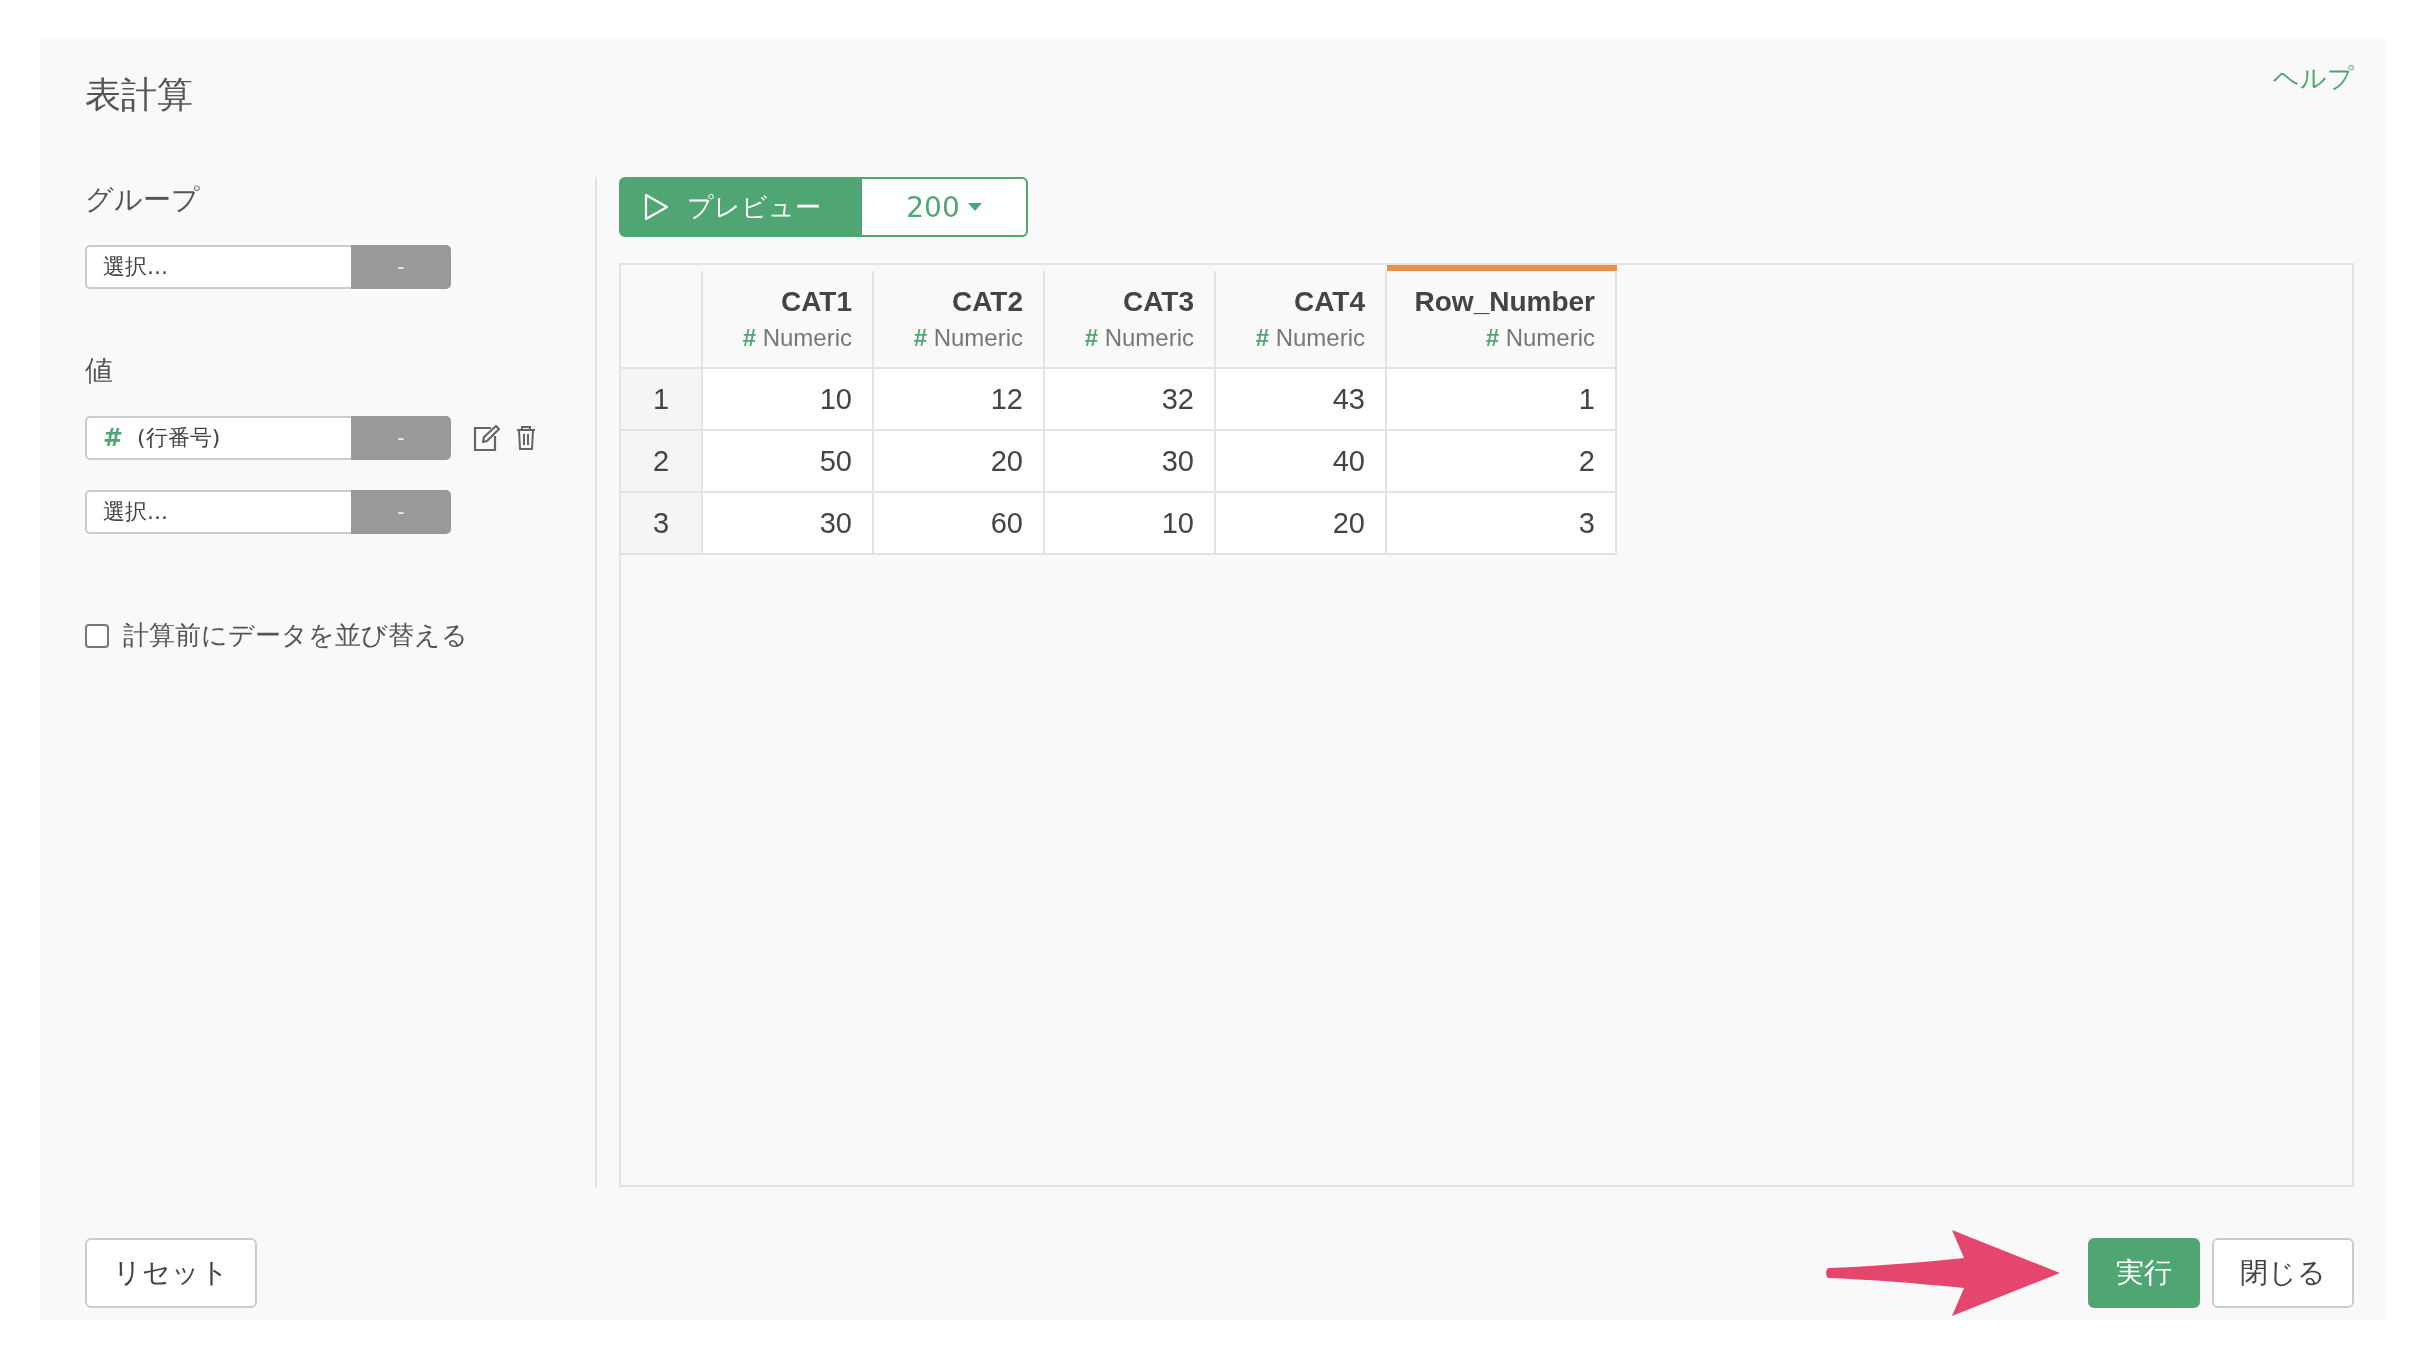 The width and height of the screenshot is (2416, 1350). What do you see at coordinates (1300, 318) in the screenshot?
I see `column-header: CAT4 # Numeric` at bounding box center [1300, 318].